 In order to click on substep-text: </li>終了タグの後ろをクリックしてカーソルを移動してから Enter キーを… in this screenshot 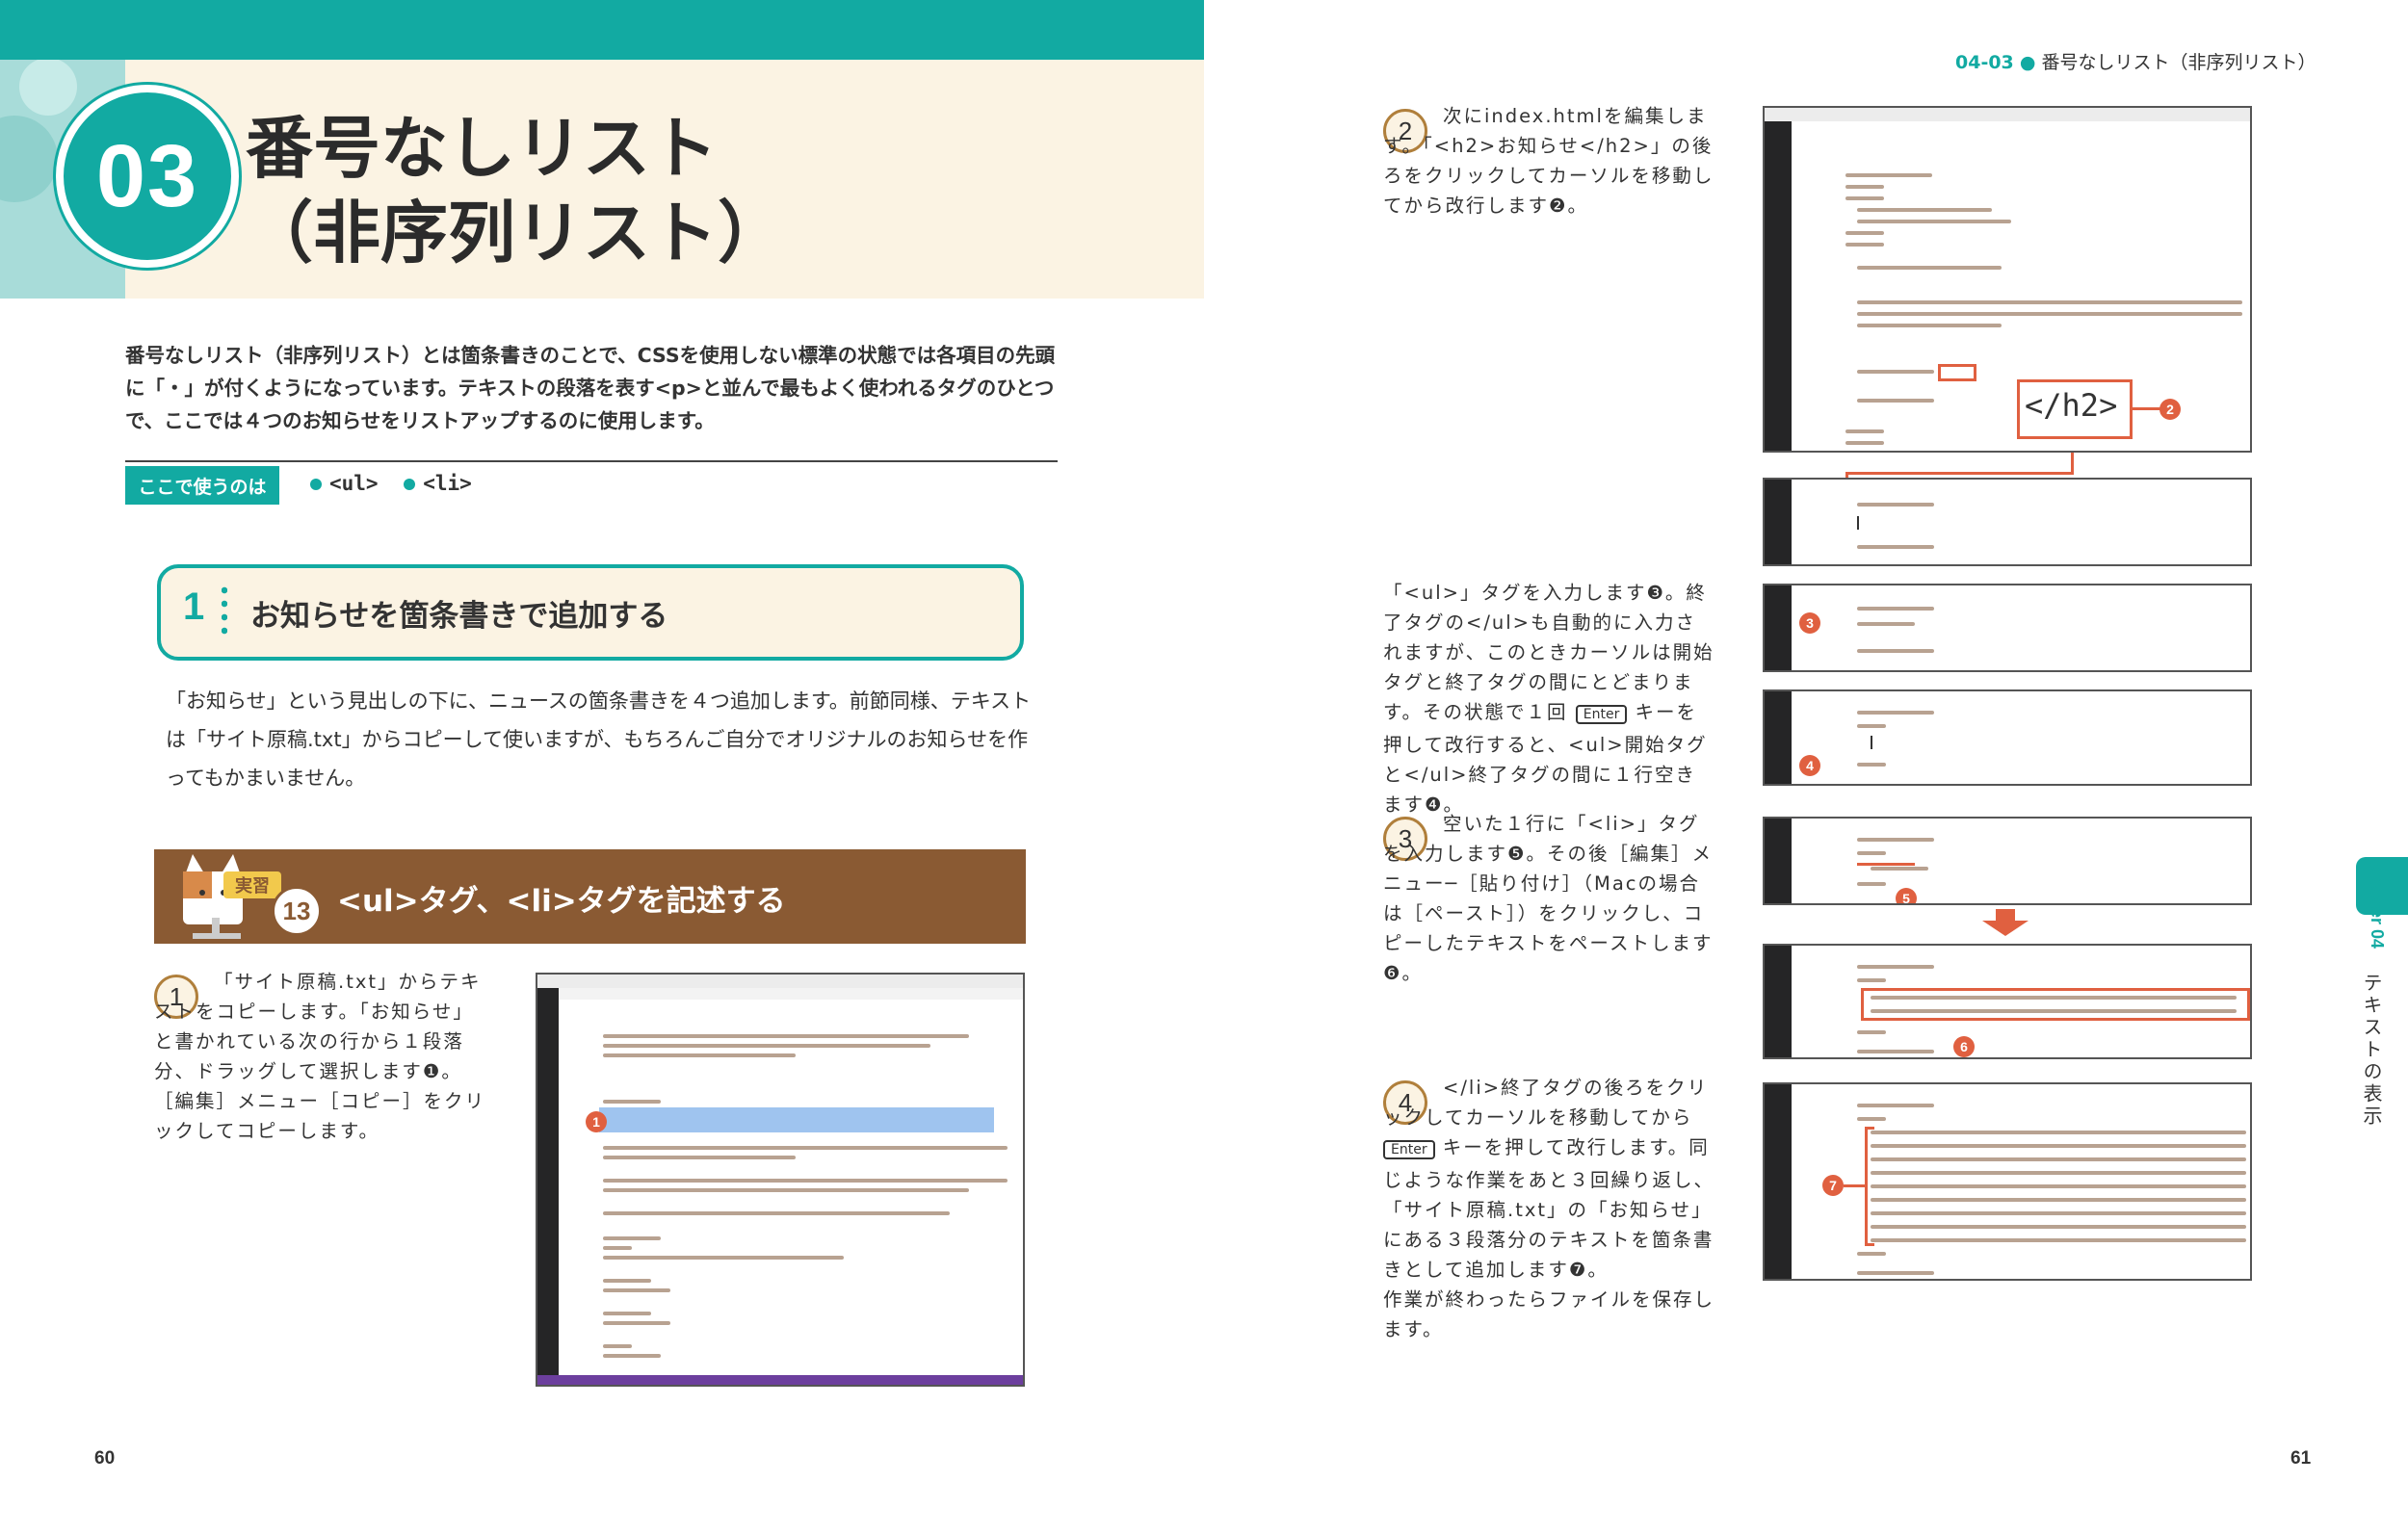, I will do `click(1549, 1208)`.